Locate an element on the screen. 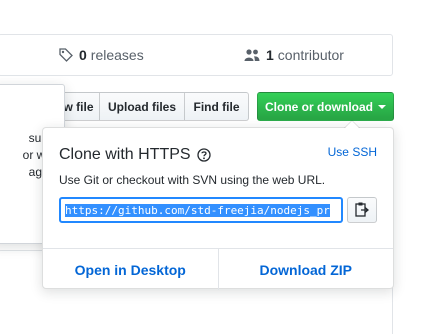  clone-or-download-button: Clone or download is located at coordinates (325, 106).